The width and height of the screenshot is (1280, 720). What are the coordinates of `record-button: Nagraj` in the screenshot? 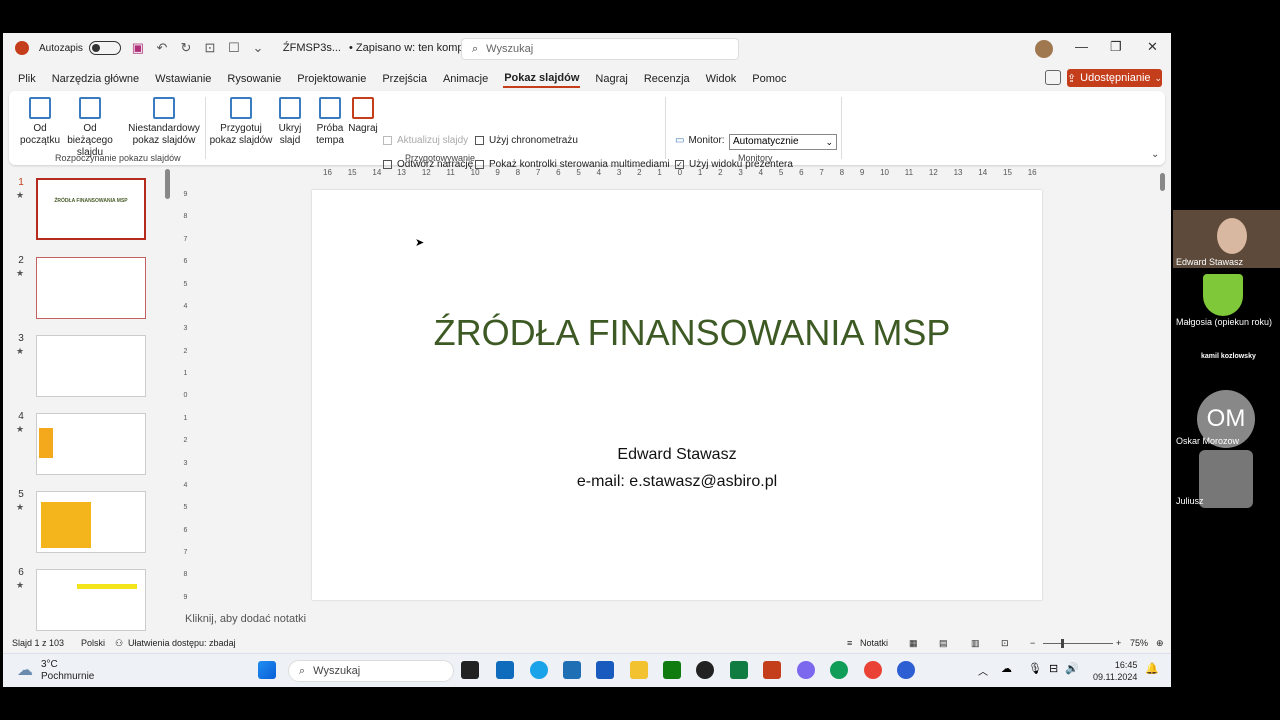 It's located at (363, 116).